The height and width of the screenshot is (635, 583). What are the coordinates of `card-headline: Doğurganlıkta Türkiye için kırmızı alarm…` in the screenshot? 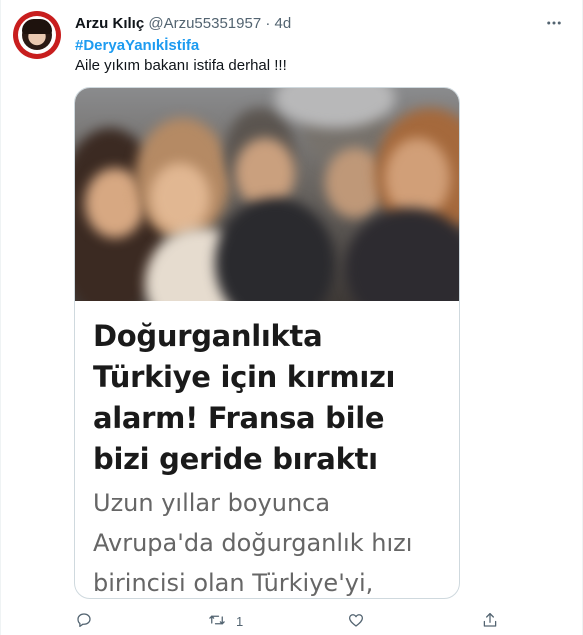 It's located at (244, 397).